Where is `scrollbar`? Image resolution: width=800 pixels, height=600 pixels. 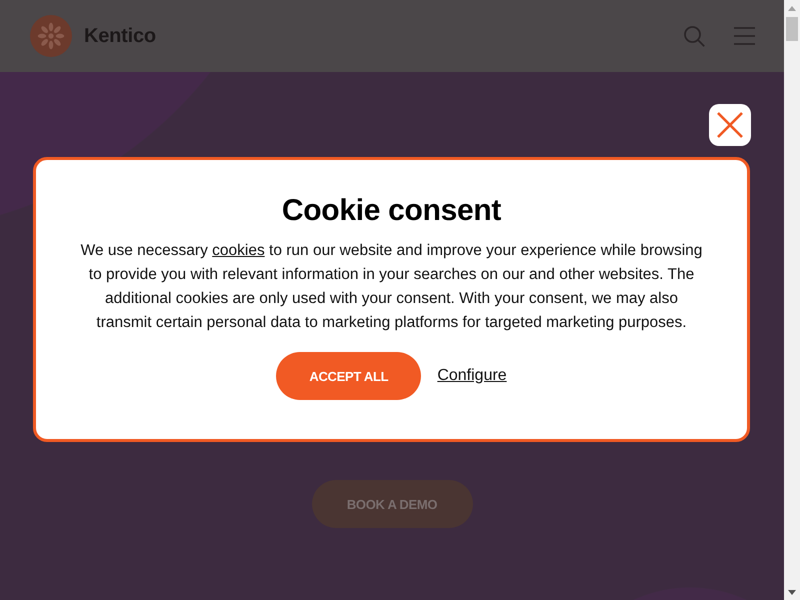
scrollbar is located at coordinates (792, 300).